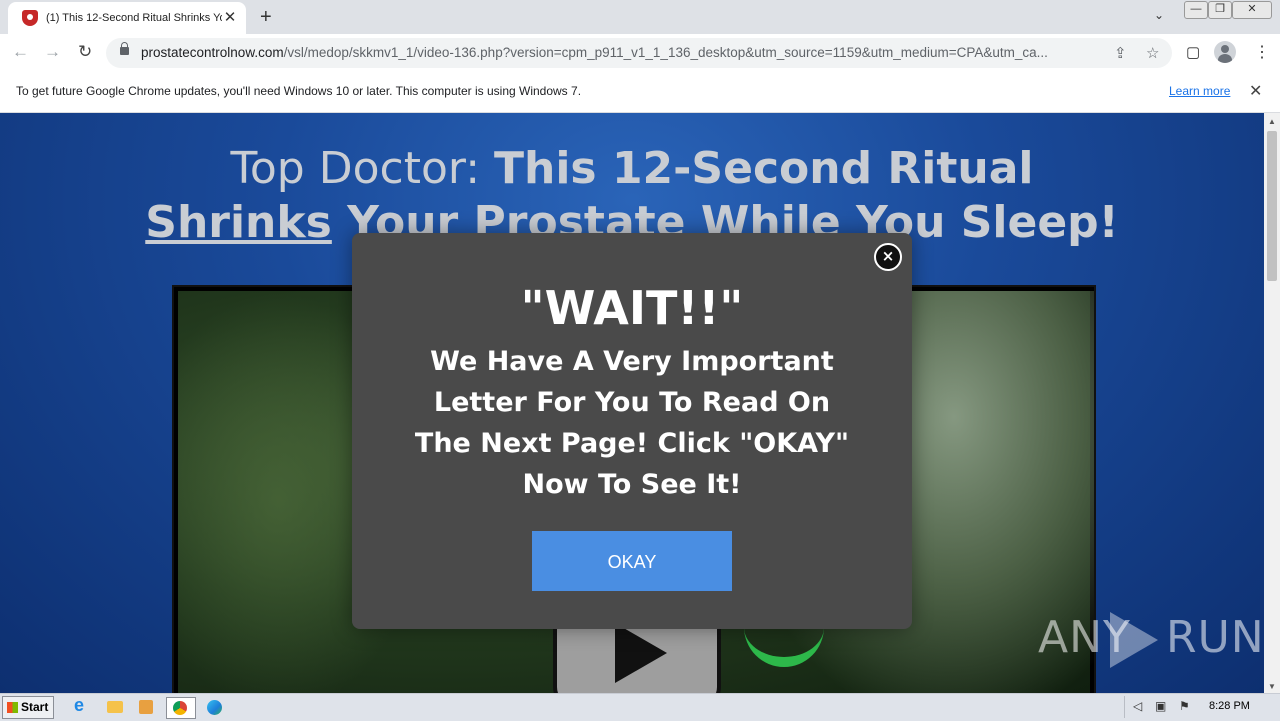 The image size is (1280, 721). What do you see at coordinates (1252, 10) in the screenshot?
I see `window-close-button: ✕` at bounding box center [1252, 10].